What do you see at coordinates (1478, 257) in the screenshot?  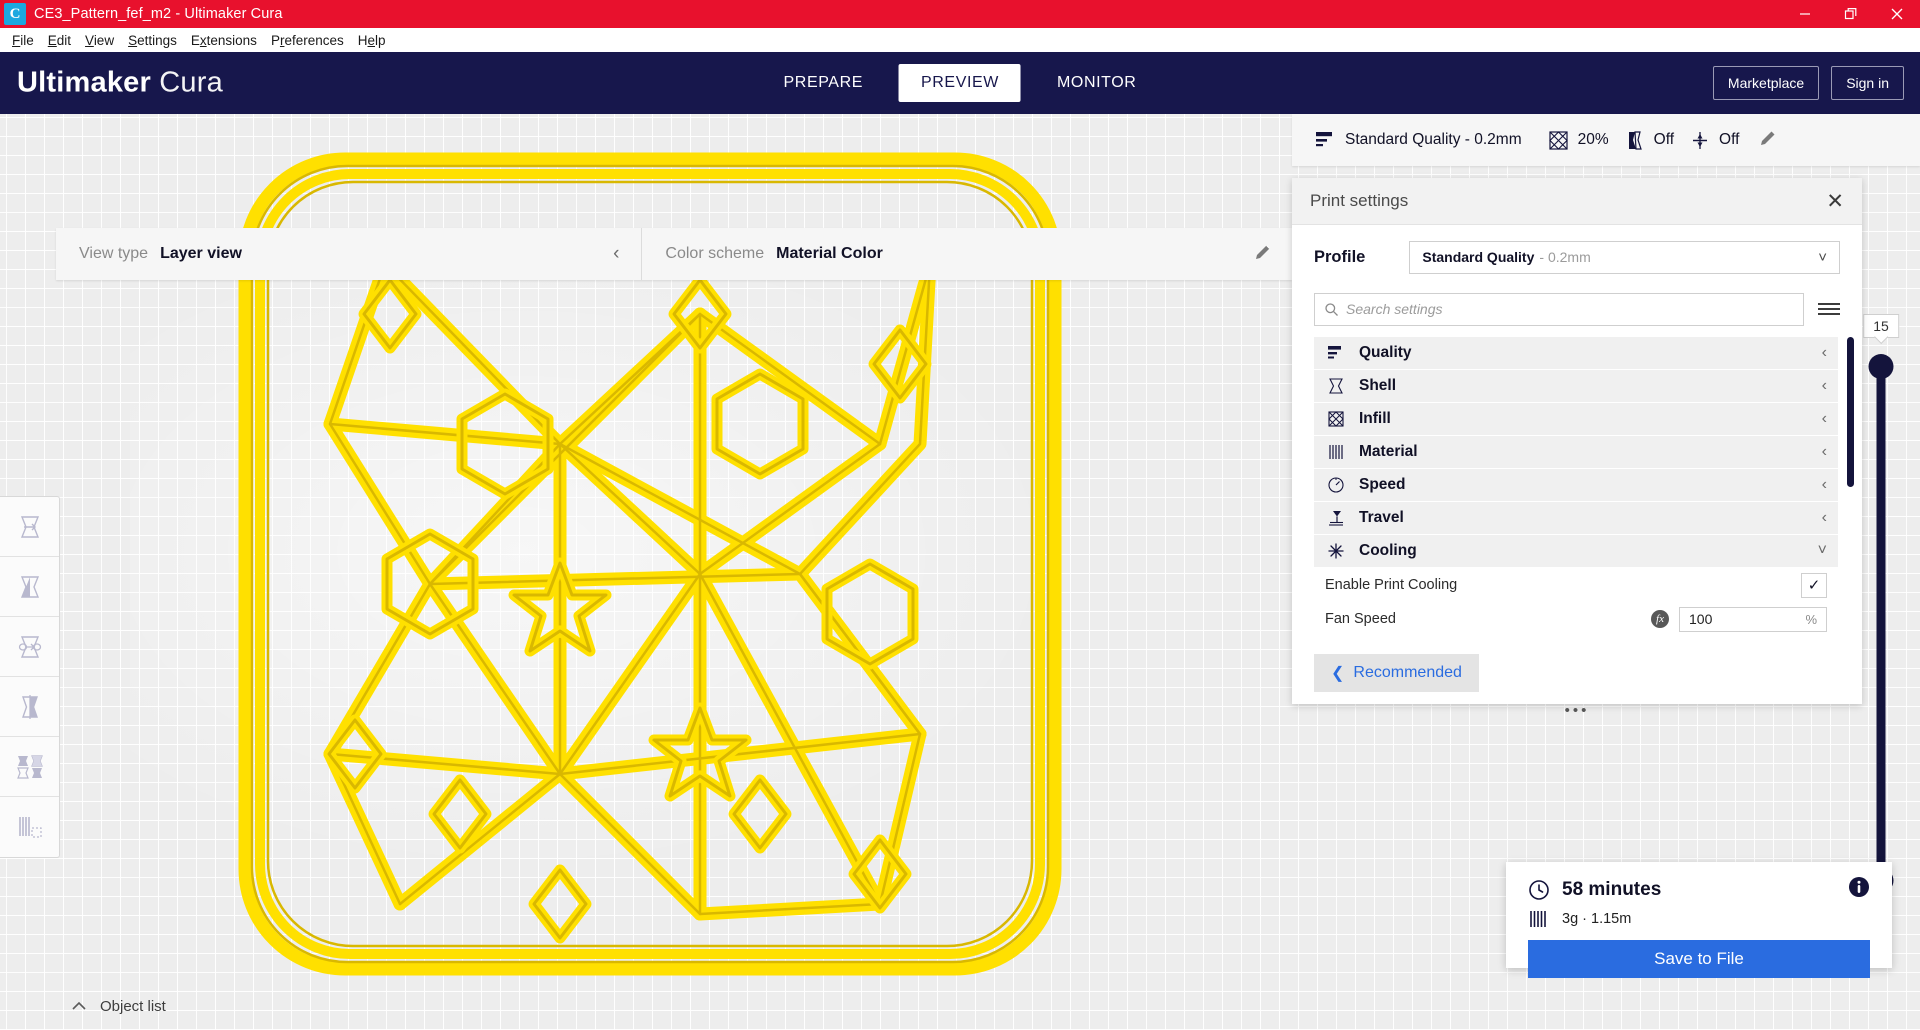 I see `profile-select-value: Standard Quality` at bounding box center [1478, 257].